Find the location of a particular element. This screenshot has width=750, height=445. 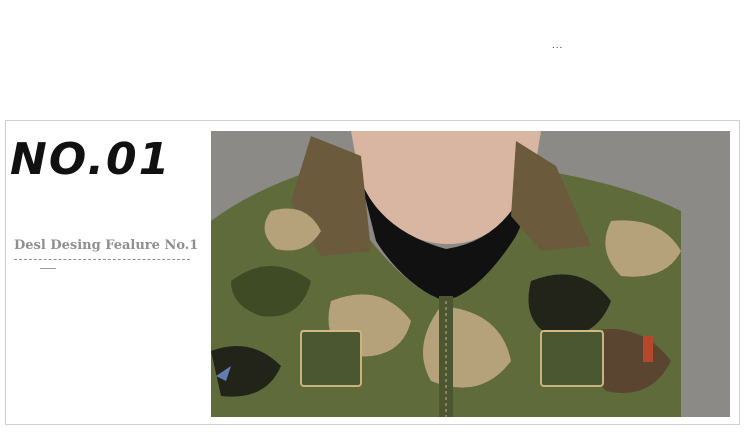

feature-number-heading: NO.01 is located at coordinates (91, 159).